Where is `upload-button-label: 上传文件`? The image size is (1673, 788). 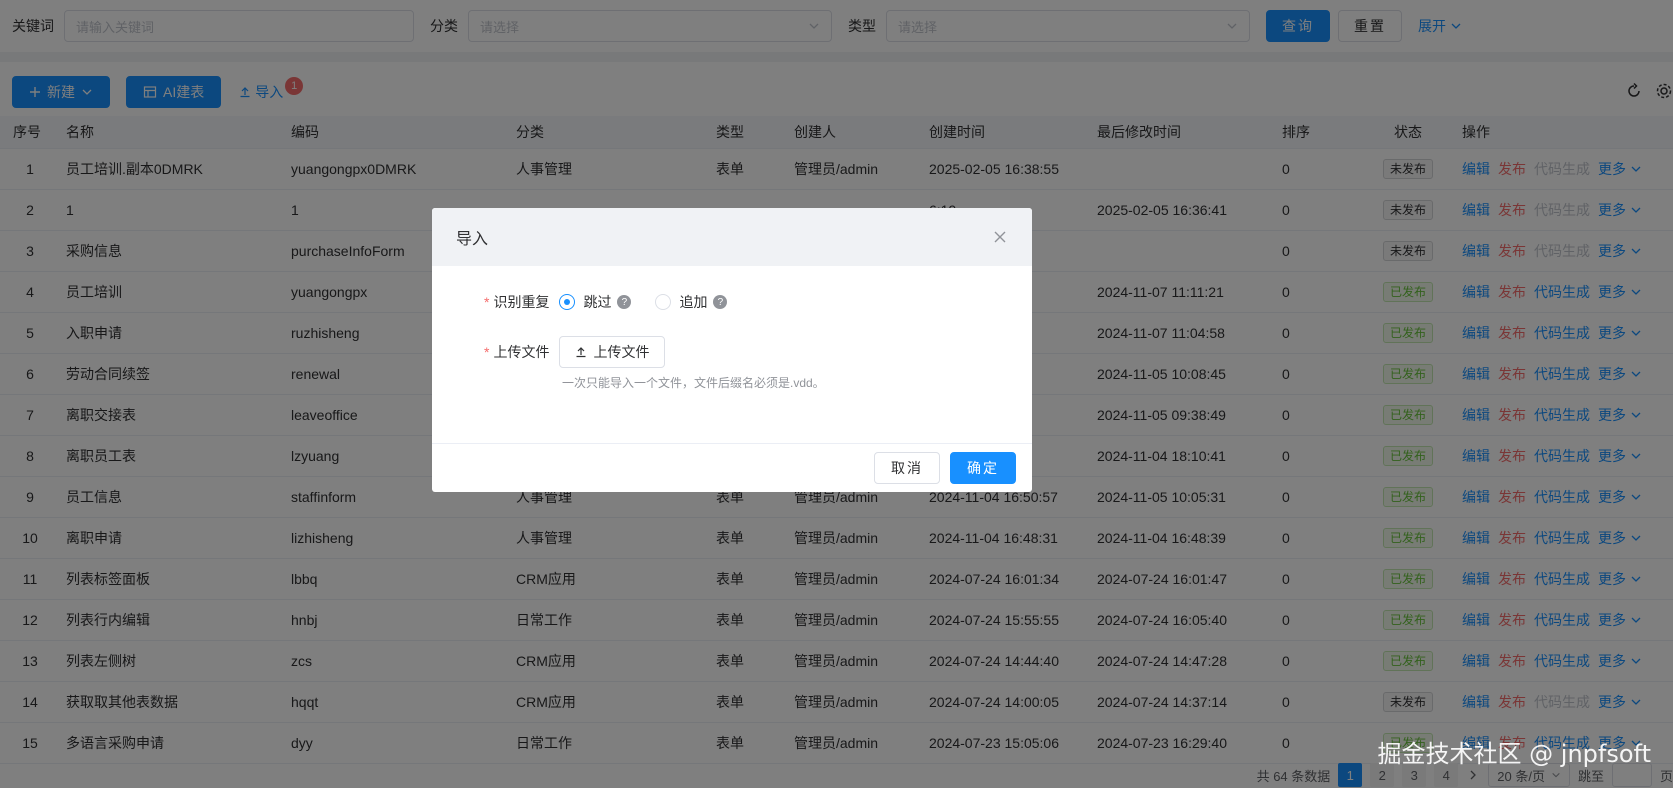
upload-button-label: 上传文件 is located at coordinates (621, 352).